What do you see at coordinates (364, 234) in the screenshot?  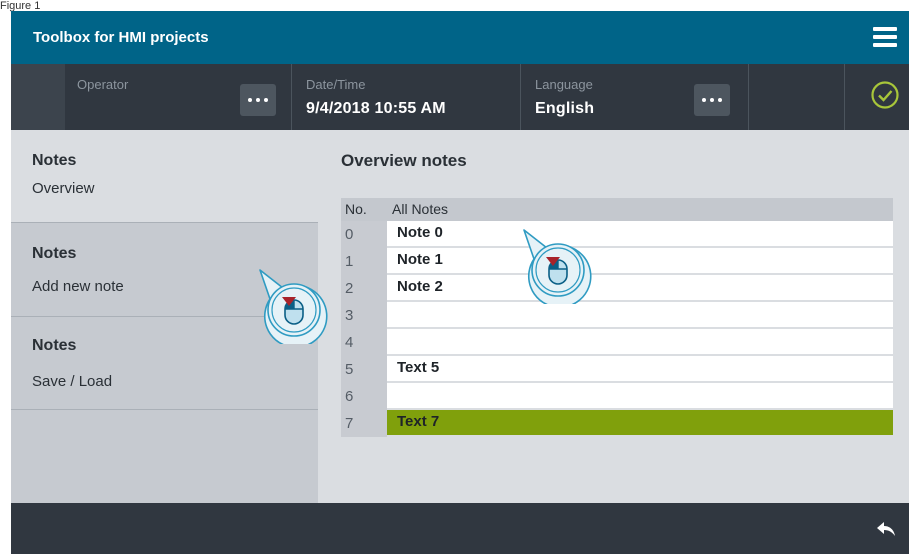 I see `row-number: 0` at bounding box center [364, 234].